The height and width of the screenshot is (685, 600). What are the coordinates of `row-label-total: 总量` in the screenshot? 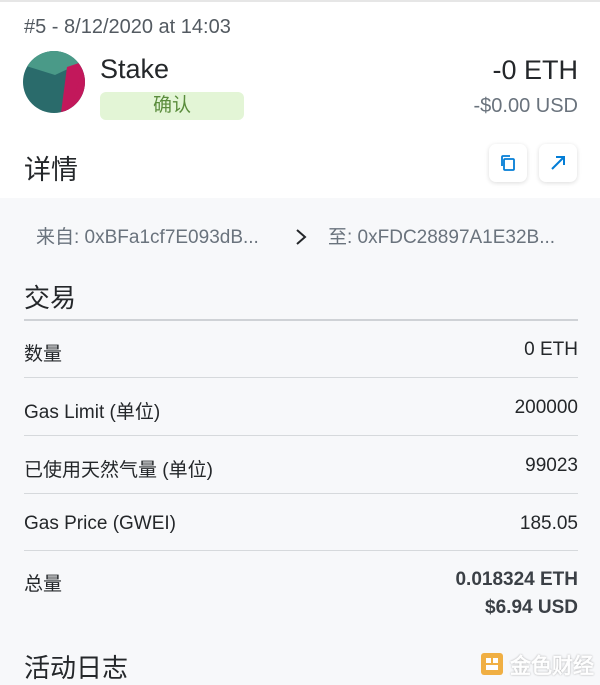 It's located at (43, 584).